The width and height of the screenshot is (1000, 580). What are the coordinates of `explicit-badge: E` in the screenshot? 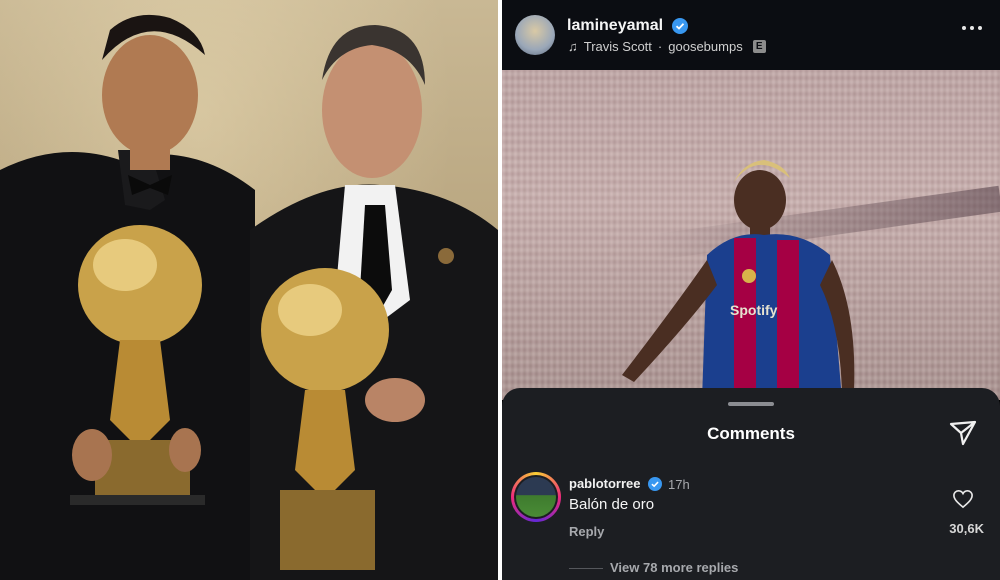 It's located at (759, 46).